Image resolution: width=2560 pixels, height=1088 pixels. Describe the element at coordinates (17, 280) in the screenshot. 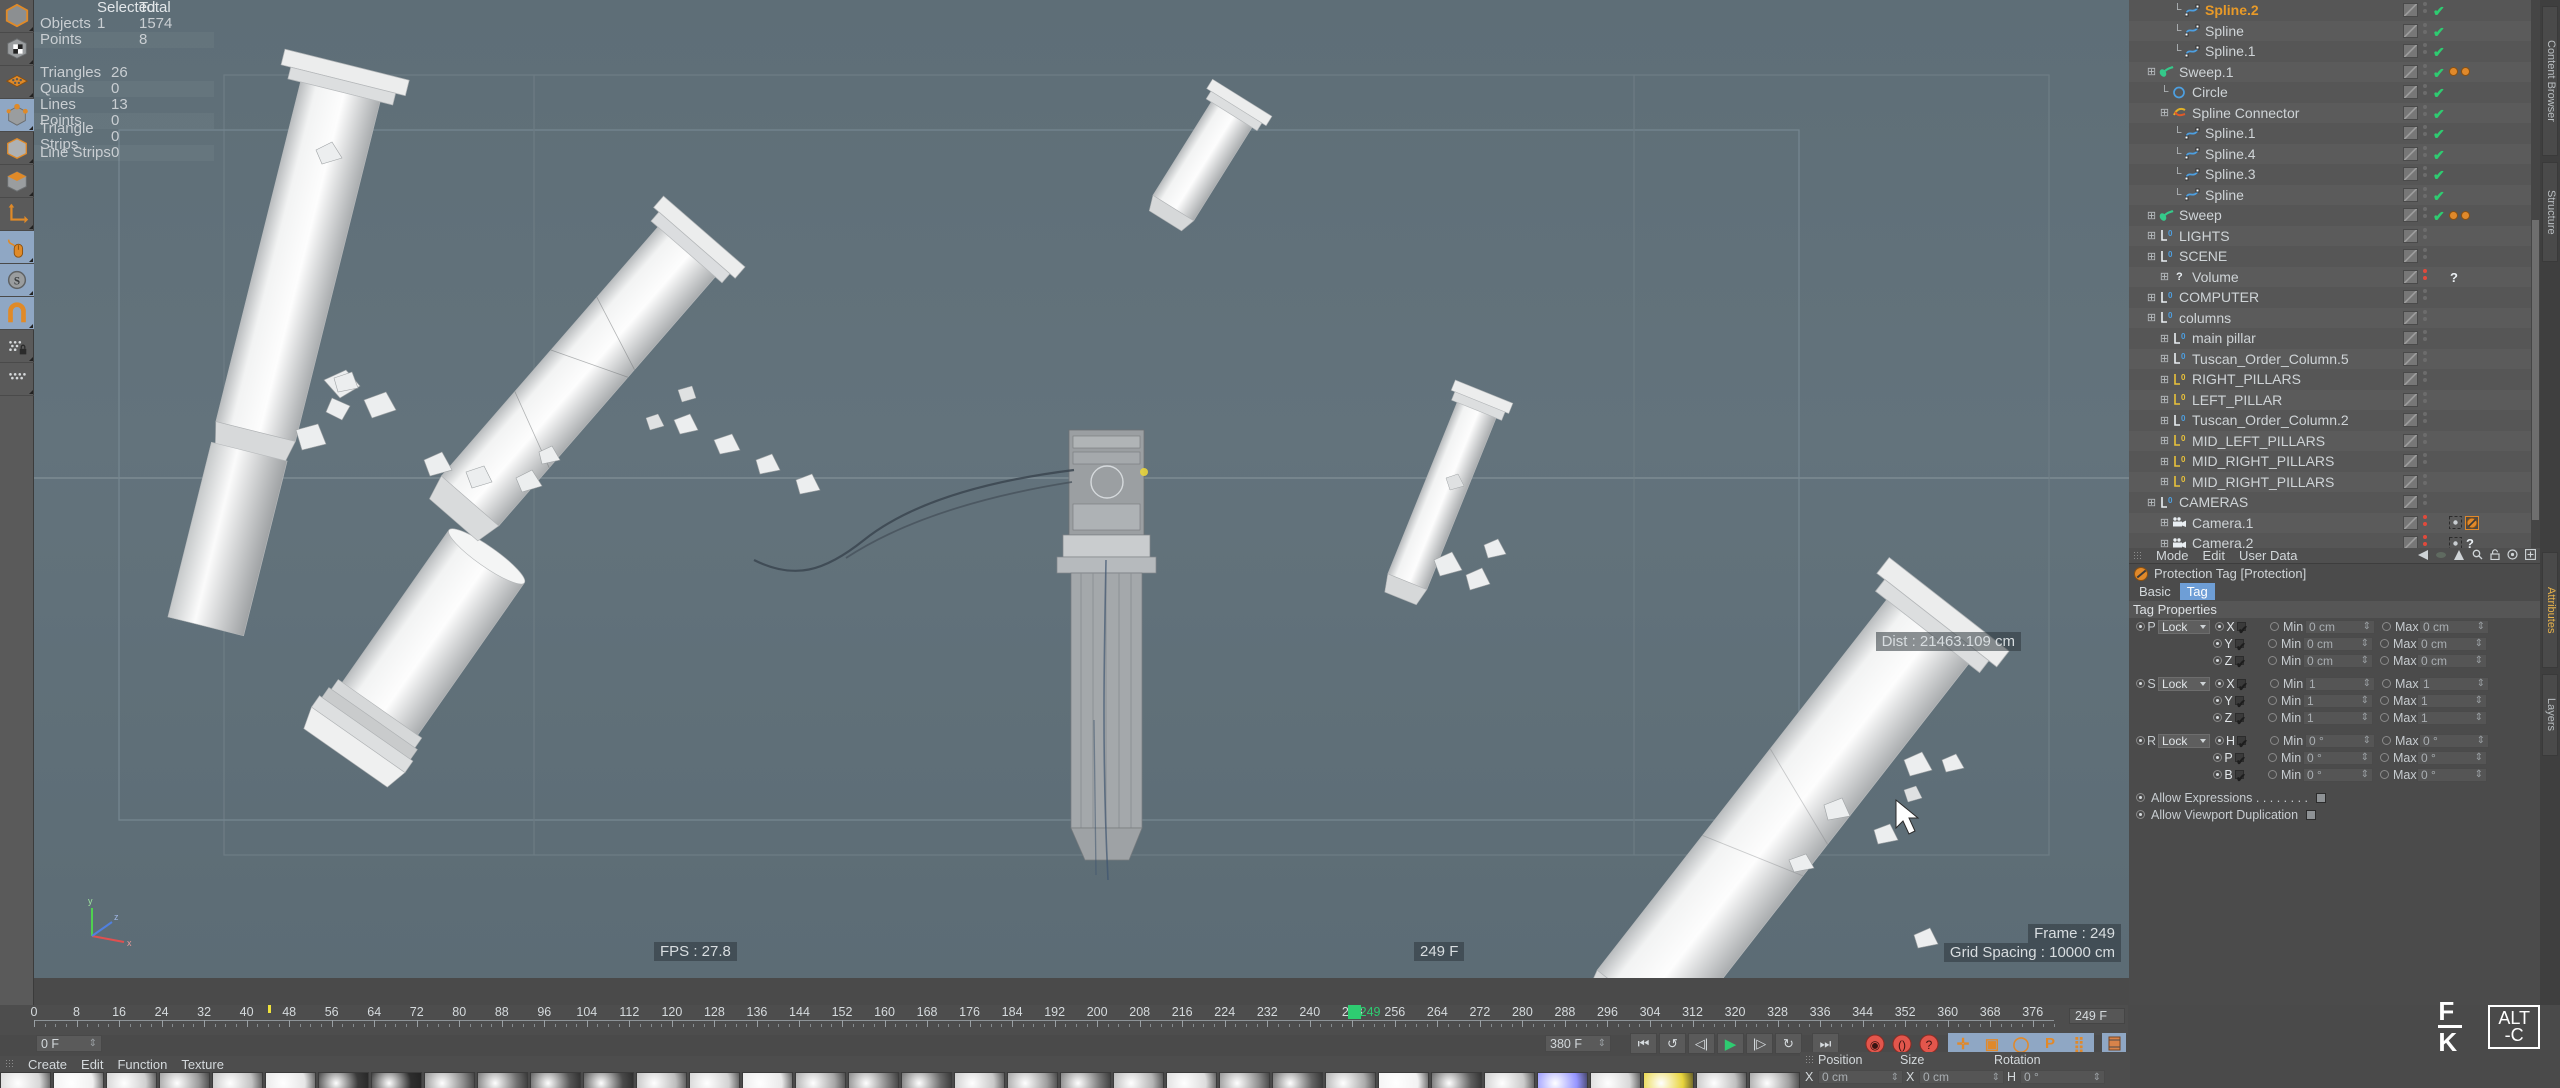

I see `soft-selection-button: S` at that location.